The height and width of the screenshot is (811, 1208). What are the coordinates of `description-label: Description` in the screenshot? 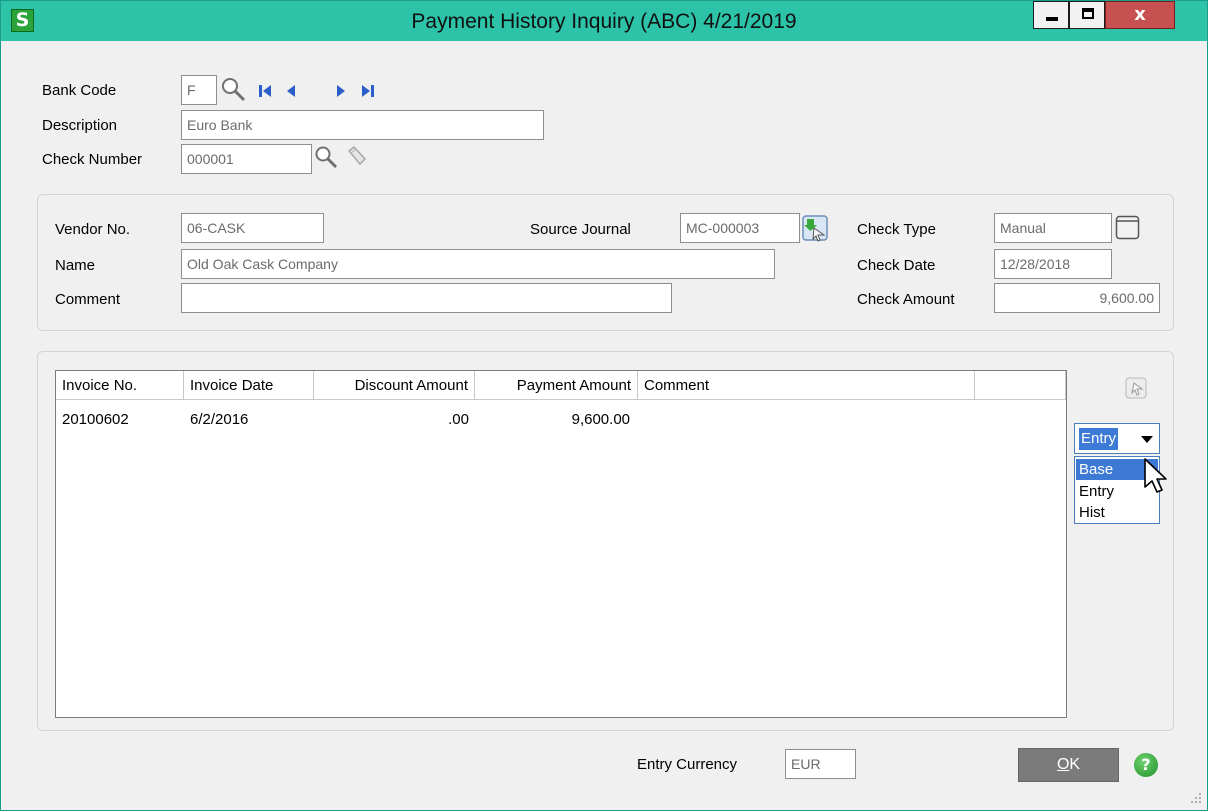 It's located at (80, 125).